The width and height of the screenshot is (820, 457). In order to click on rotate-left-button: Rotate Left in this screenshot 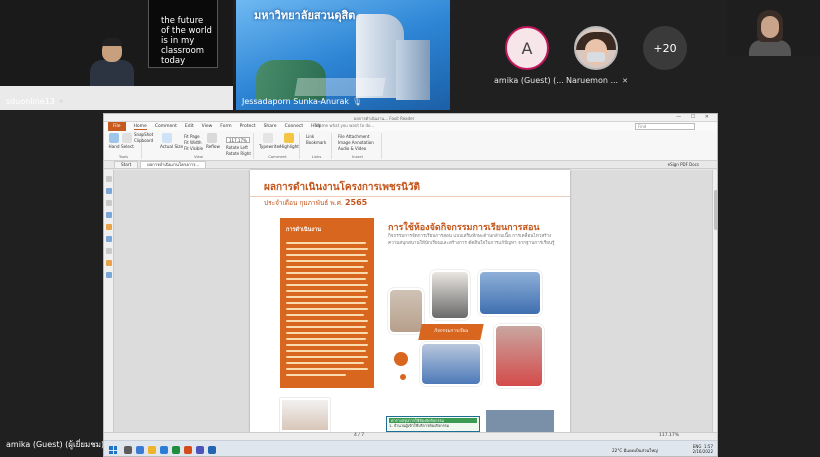, I will do `click(237, 147)`.